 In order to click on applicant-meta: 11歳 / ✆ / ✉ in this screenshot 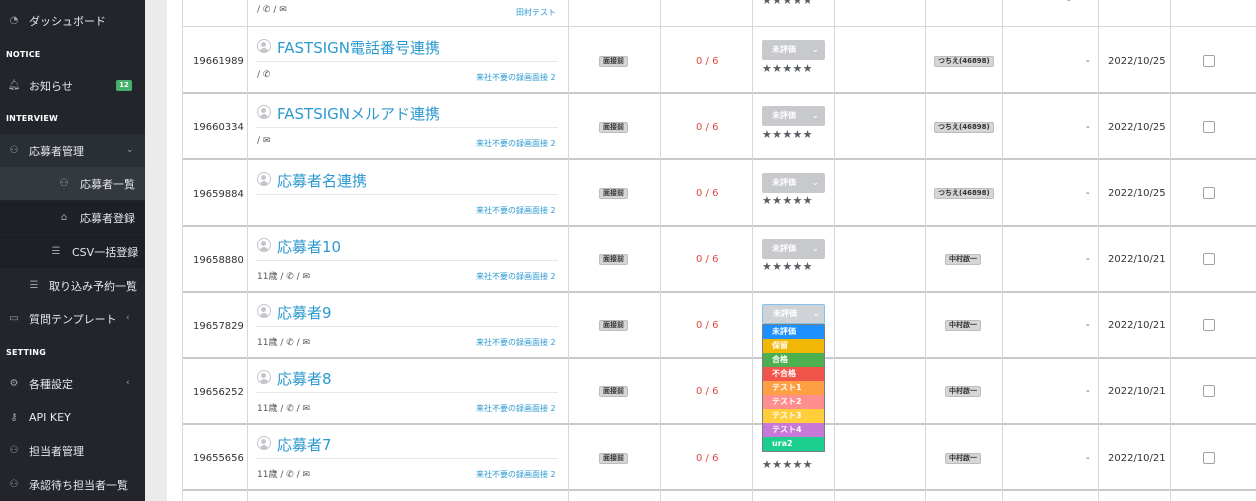, I will do `click(284, 409)`.